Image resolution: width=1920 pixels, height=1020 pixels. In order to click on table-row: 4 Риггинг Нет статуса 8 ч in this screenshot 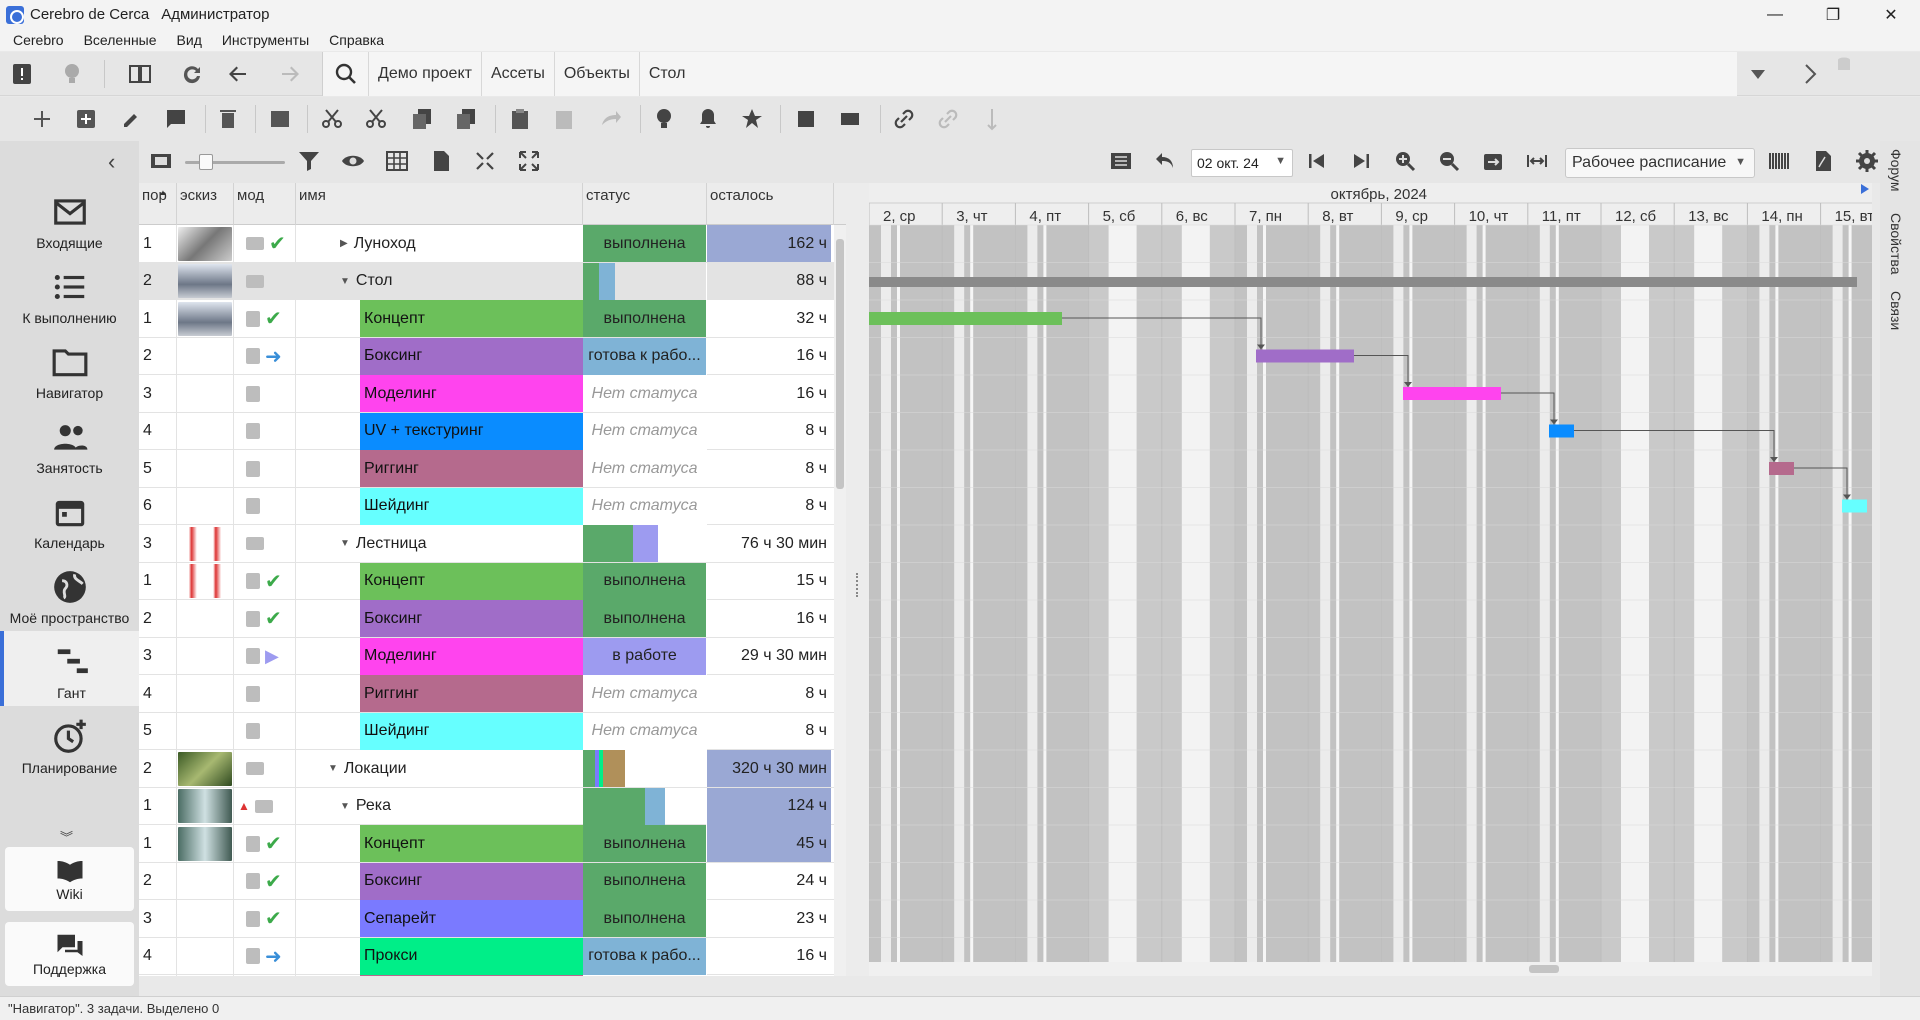, I will do `click(486, 694)`.